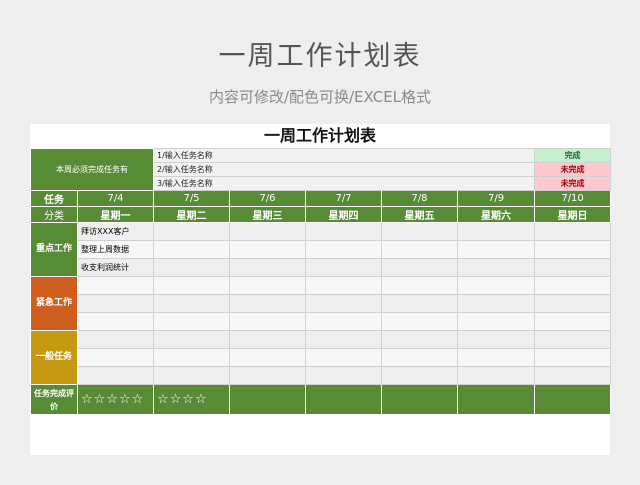 This screenshot has height=485, width=640. Describe the element at coordinates (115, 399) in the screenshot. I see `star-rating: ☆☆☆☆☆` at that location.